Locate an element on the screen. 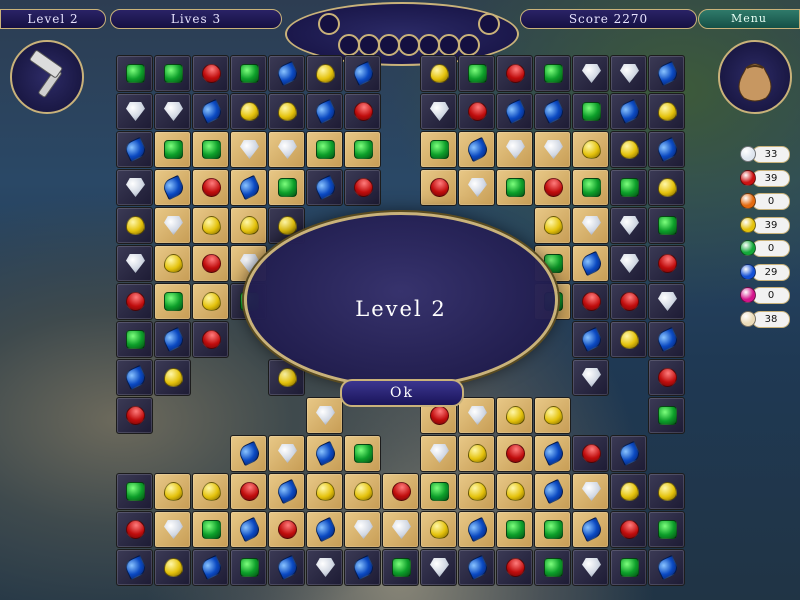 Image resolution: width=800 pixels, height=600 pixels. menu-button: Menu is located at coordinates (749, 19).